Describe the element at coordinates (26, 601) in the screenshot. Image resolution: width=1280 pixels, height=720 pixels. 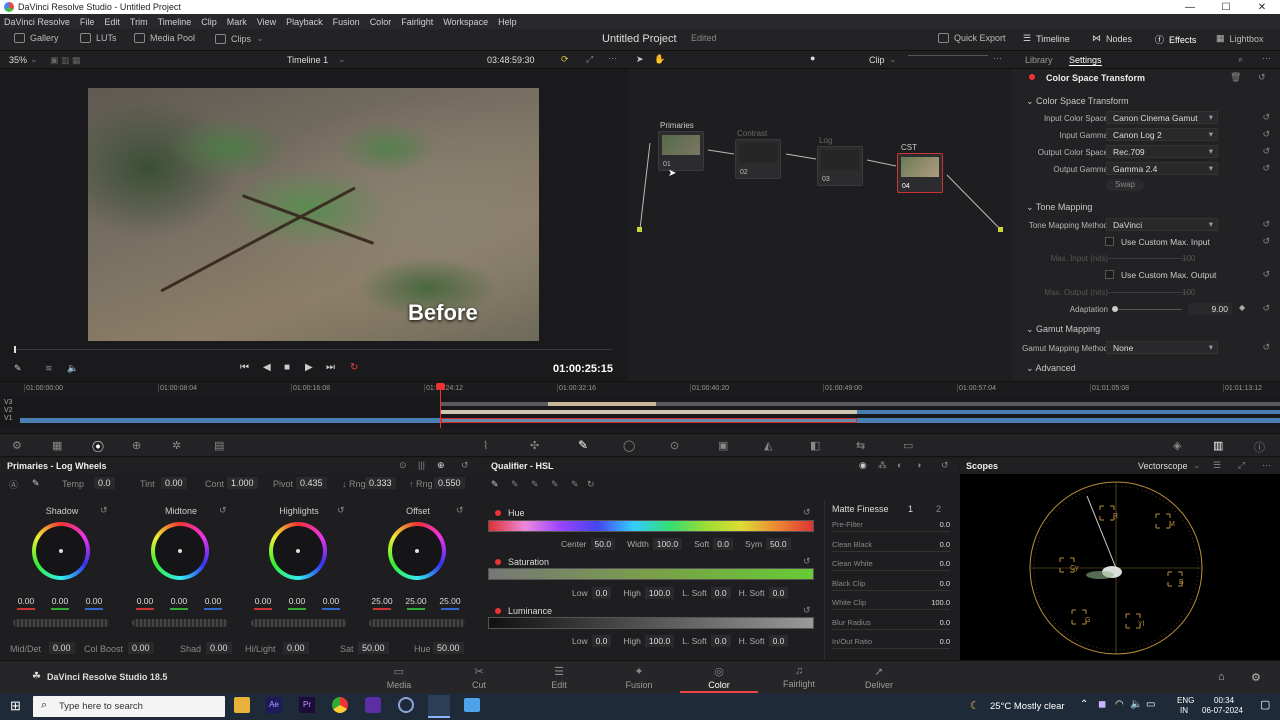
I see `shadow-r-value: 0.00` at that location.